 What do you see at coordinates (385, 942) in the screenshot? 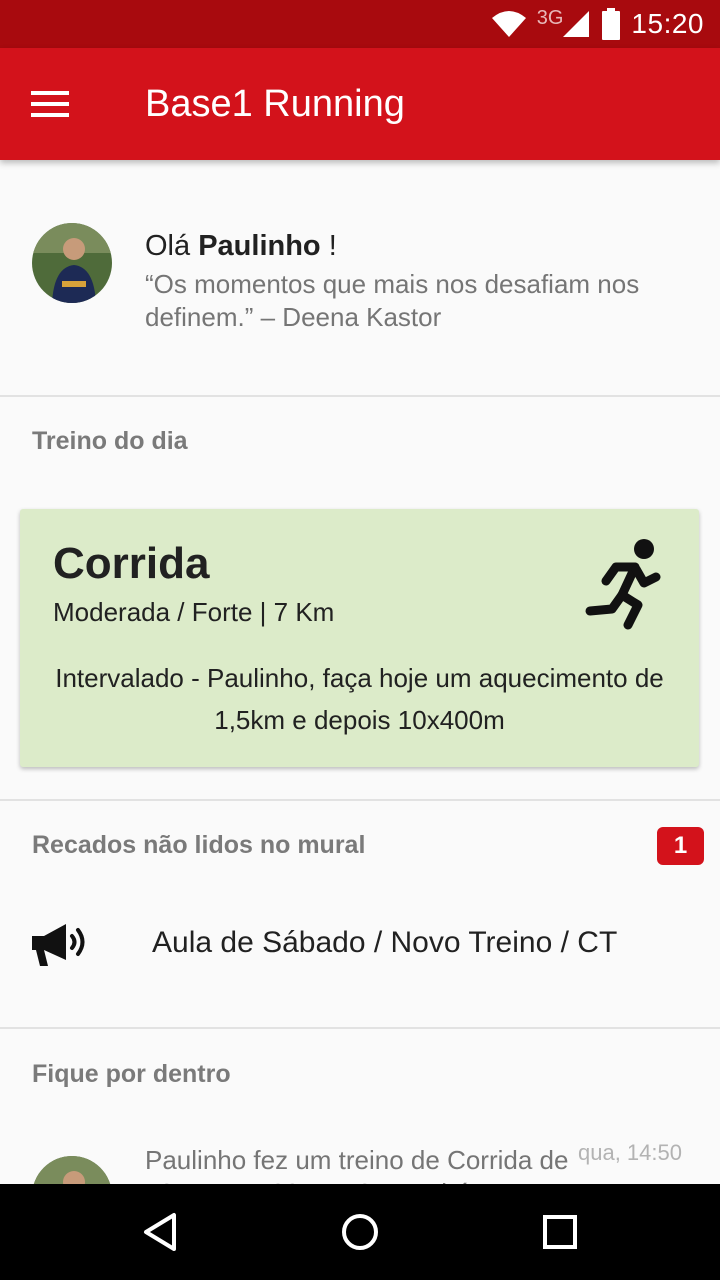
I see `mural-message-title: Aula de Sábado / Novo Treino / CT` at bounding box center [385, 942].